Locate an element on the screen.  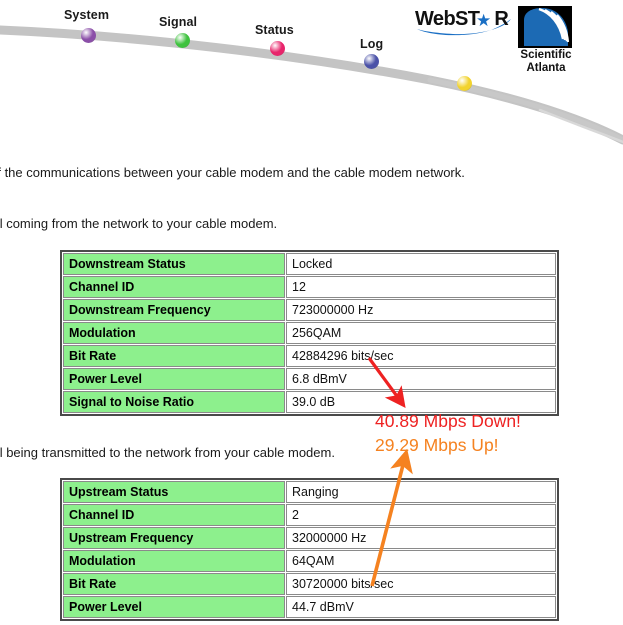
nav-node-dot-log is located at coordinates (371, 61).